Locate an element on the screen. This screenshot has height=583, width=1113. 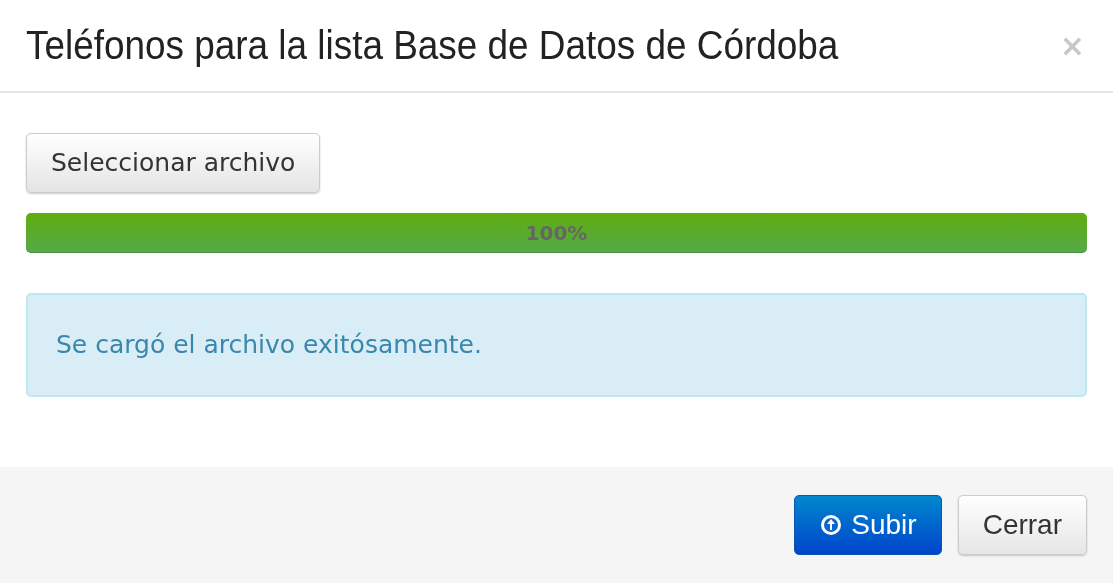
close-dialog-button: Cerrar is located at coordinates (1022, 525).